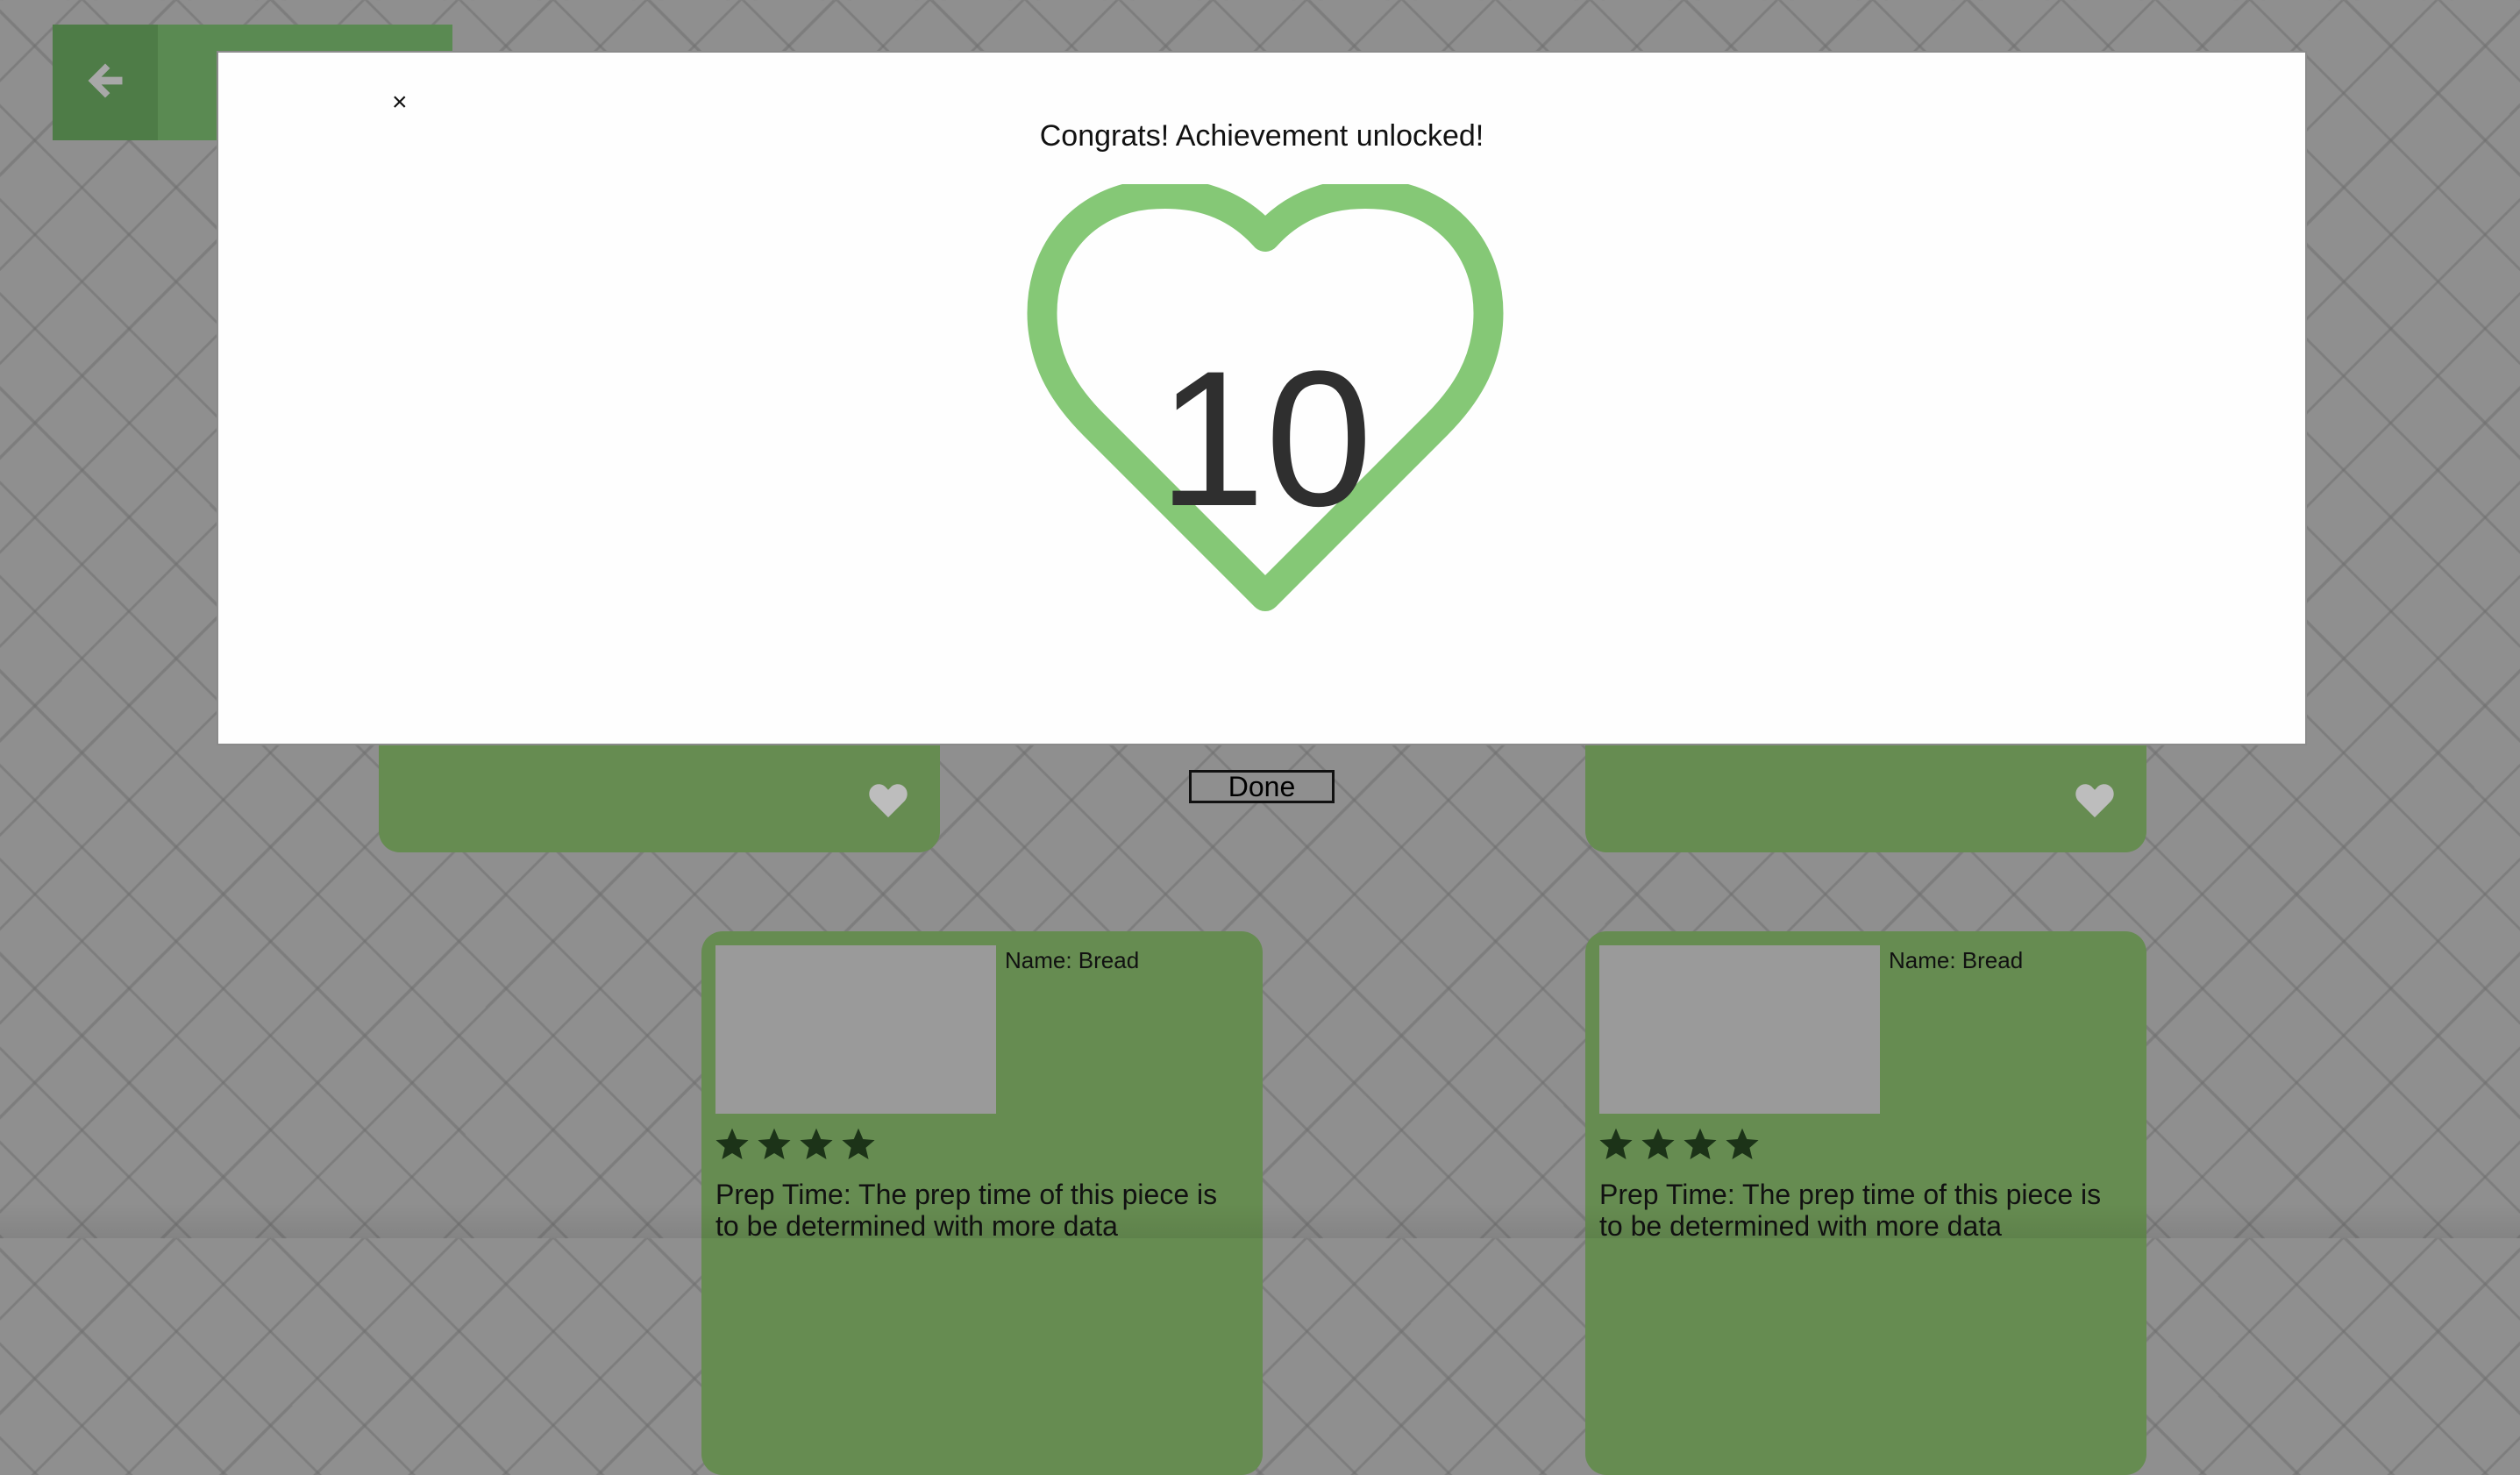 The height and width of the screenshot is (1475, 2520). Describe the element at coordinates (1262, 786) in the screenshot. I see `done-button: Done` at that location.